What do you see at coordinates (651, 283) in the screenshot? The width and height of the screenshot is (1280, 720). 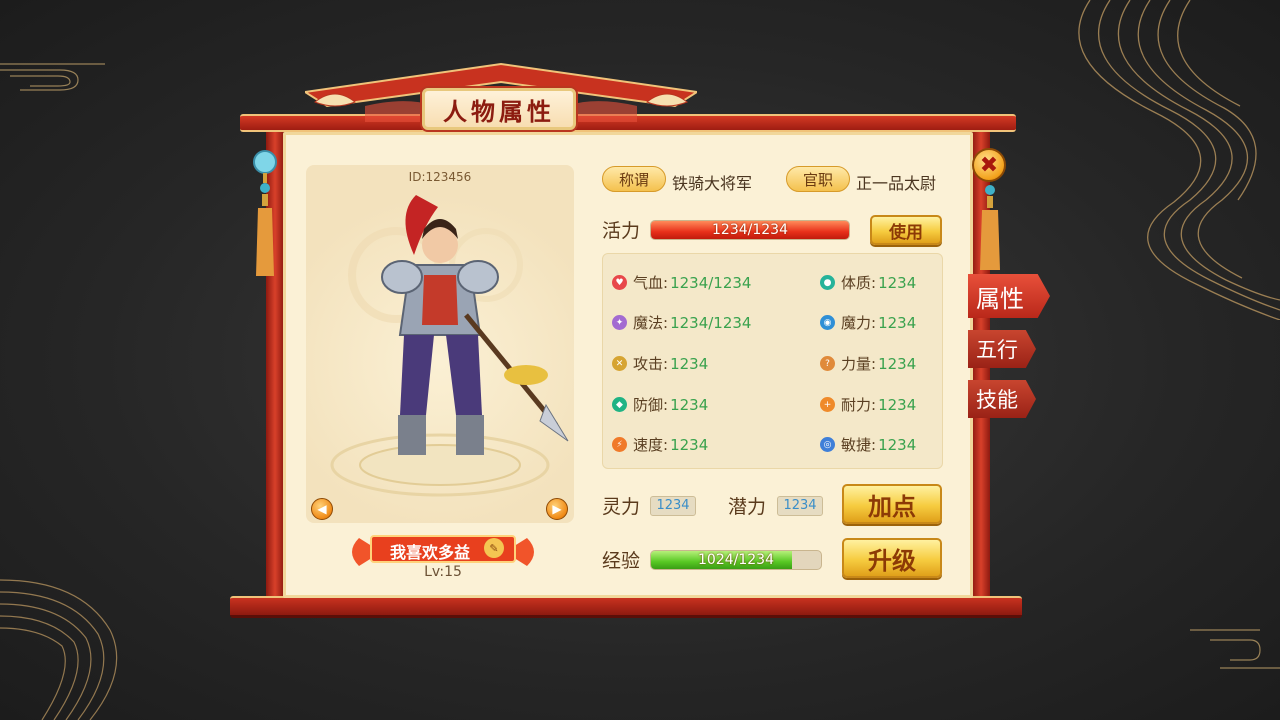 I see `stat-label: 气血:` at bounding box center [651, 283].